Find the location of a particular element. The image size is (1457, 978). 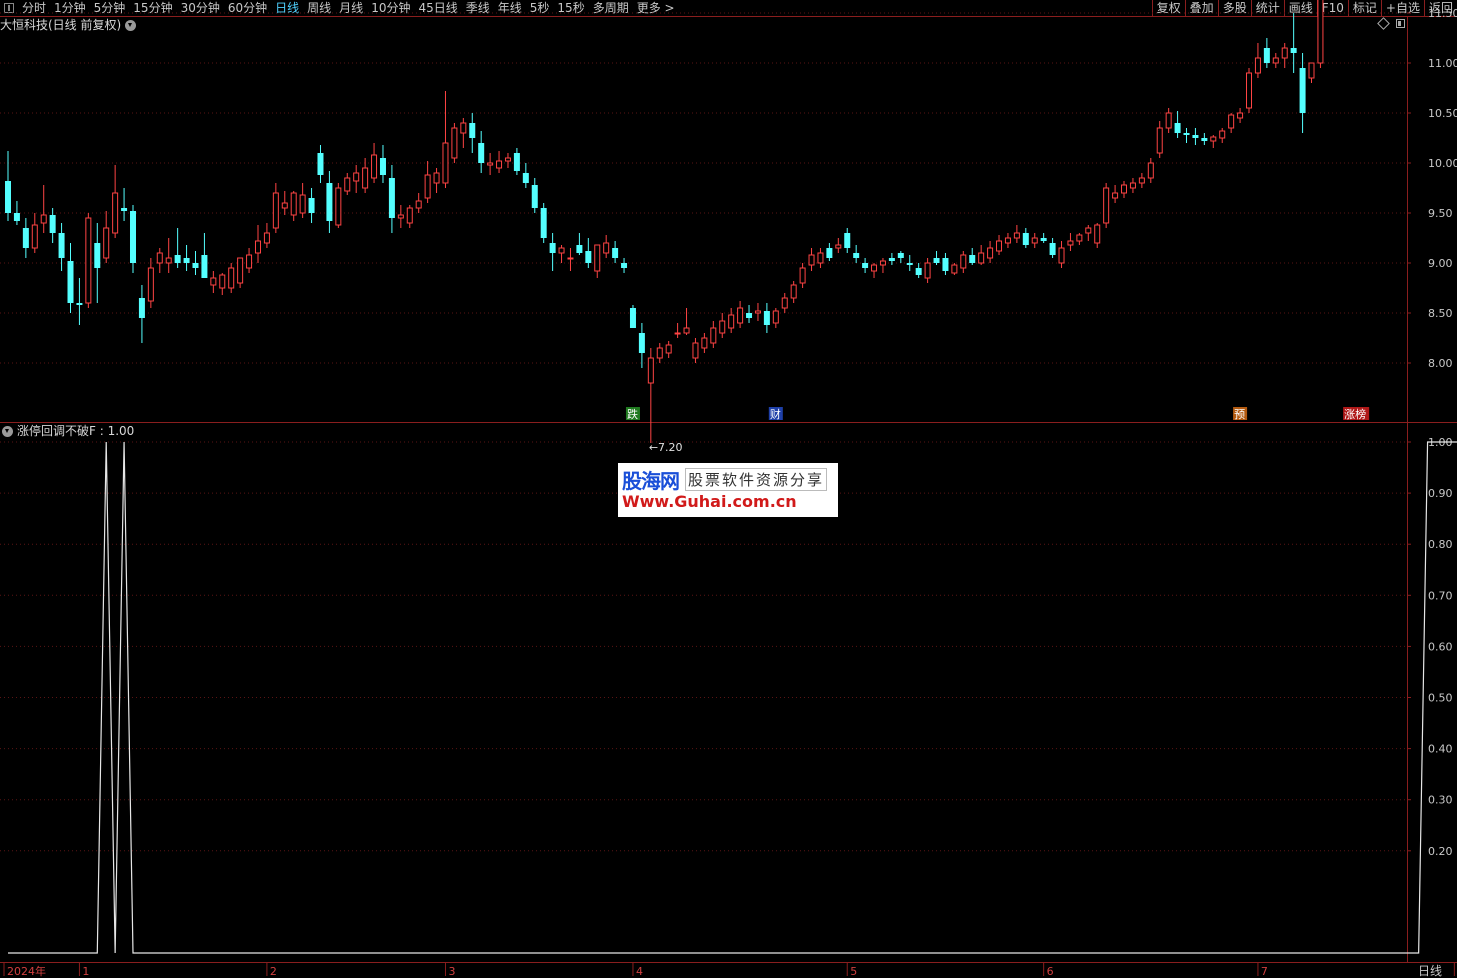

price-tick-label: 10.50 is located at coordinates (1442, 113).